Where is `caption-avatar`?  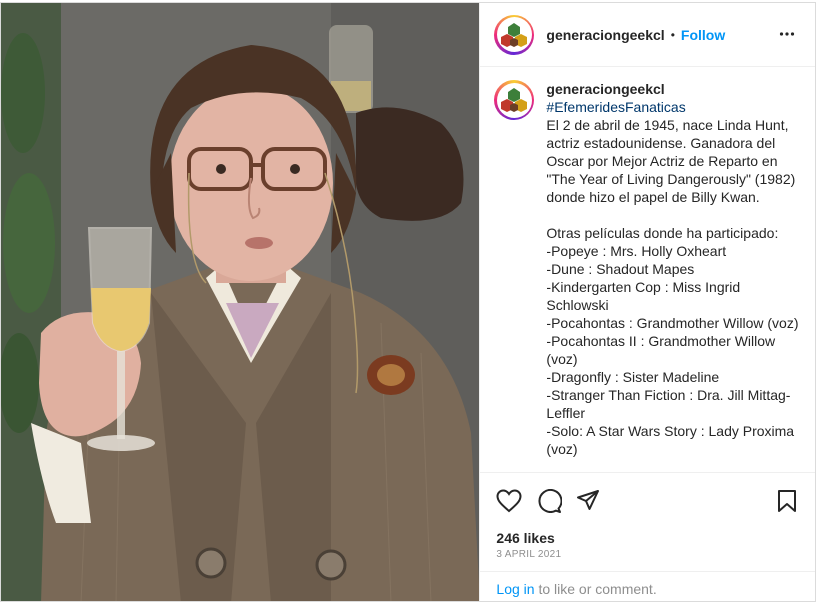 caption-avatar is located at coordinates (514, 100).